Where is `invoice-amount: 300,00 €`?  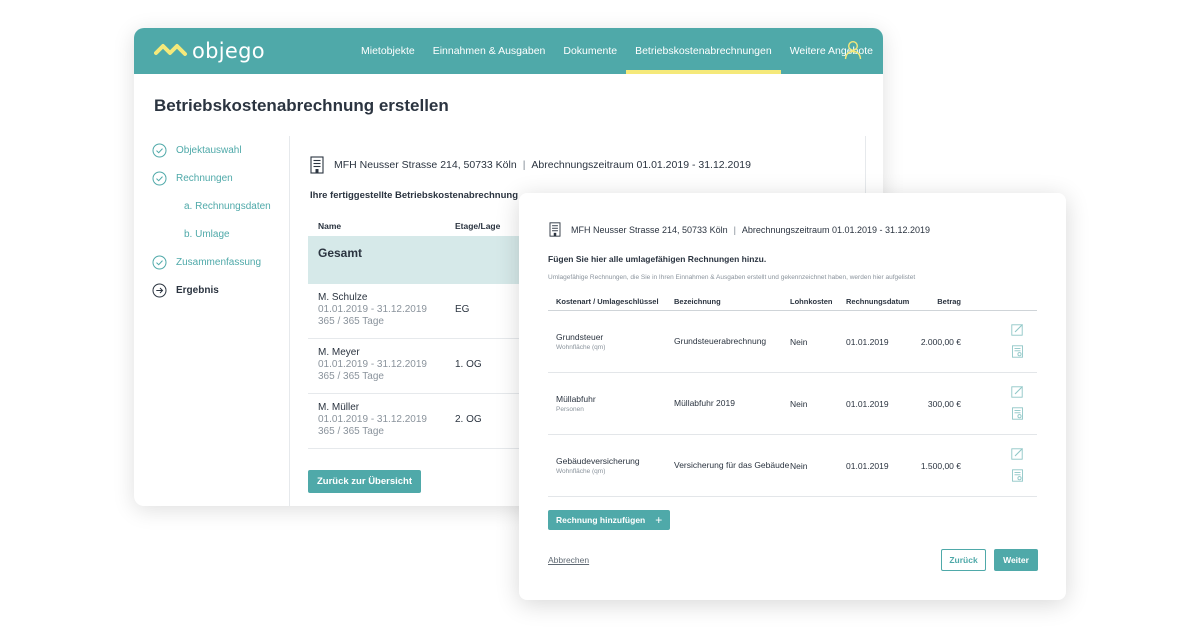 invoice-amount: 300,00 € is located at coordinates (944, 403).